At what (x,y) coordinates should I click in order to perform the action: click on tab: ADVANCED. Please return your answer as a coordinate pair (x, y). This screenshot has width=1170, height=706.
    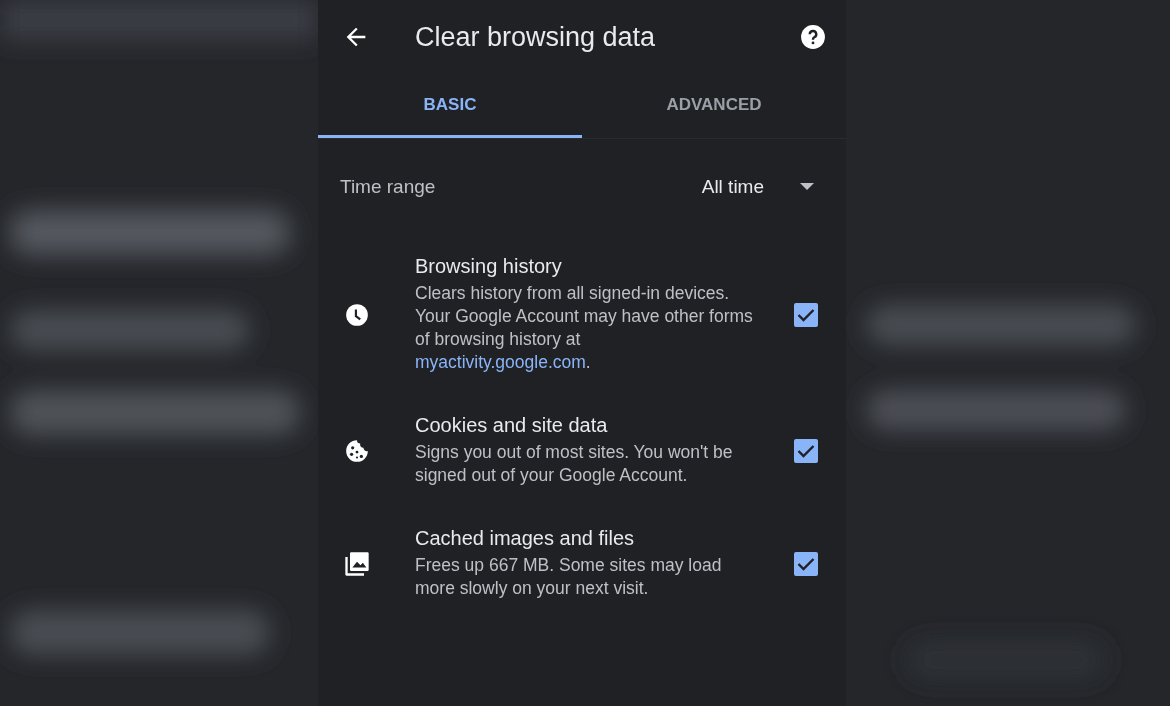
    Looking at the image, I should click on (714, 106).